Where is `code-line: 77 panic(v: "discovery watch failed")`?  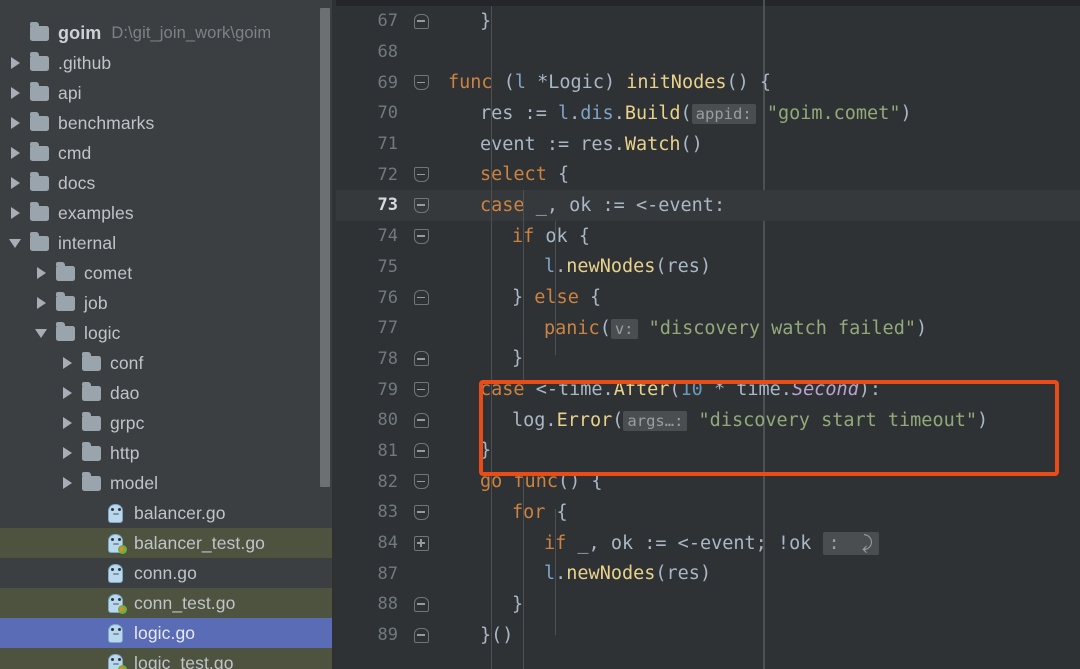
code-line: 77 panic(v: "discovery watch failed") is located at coordinates (708, 328).